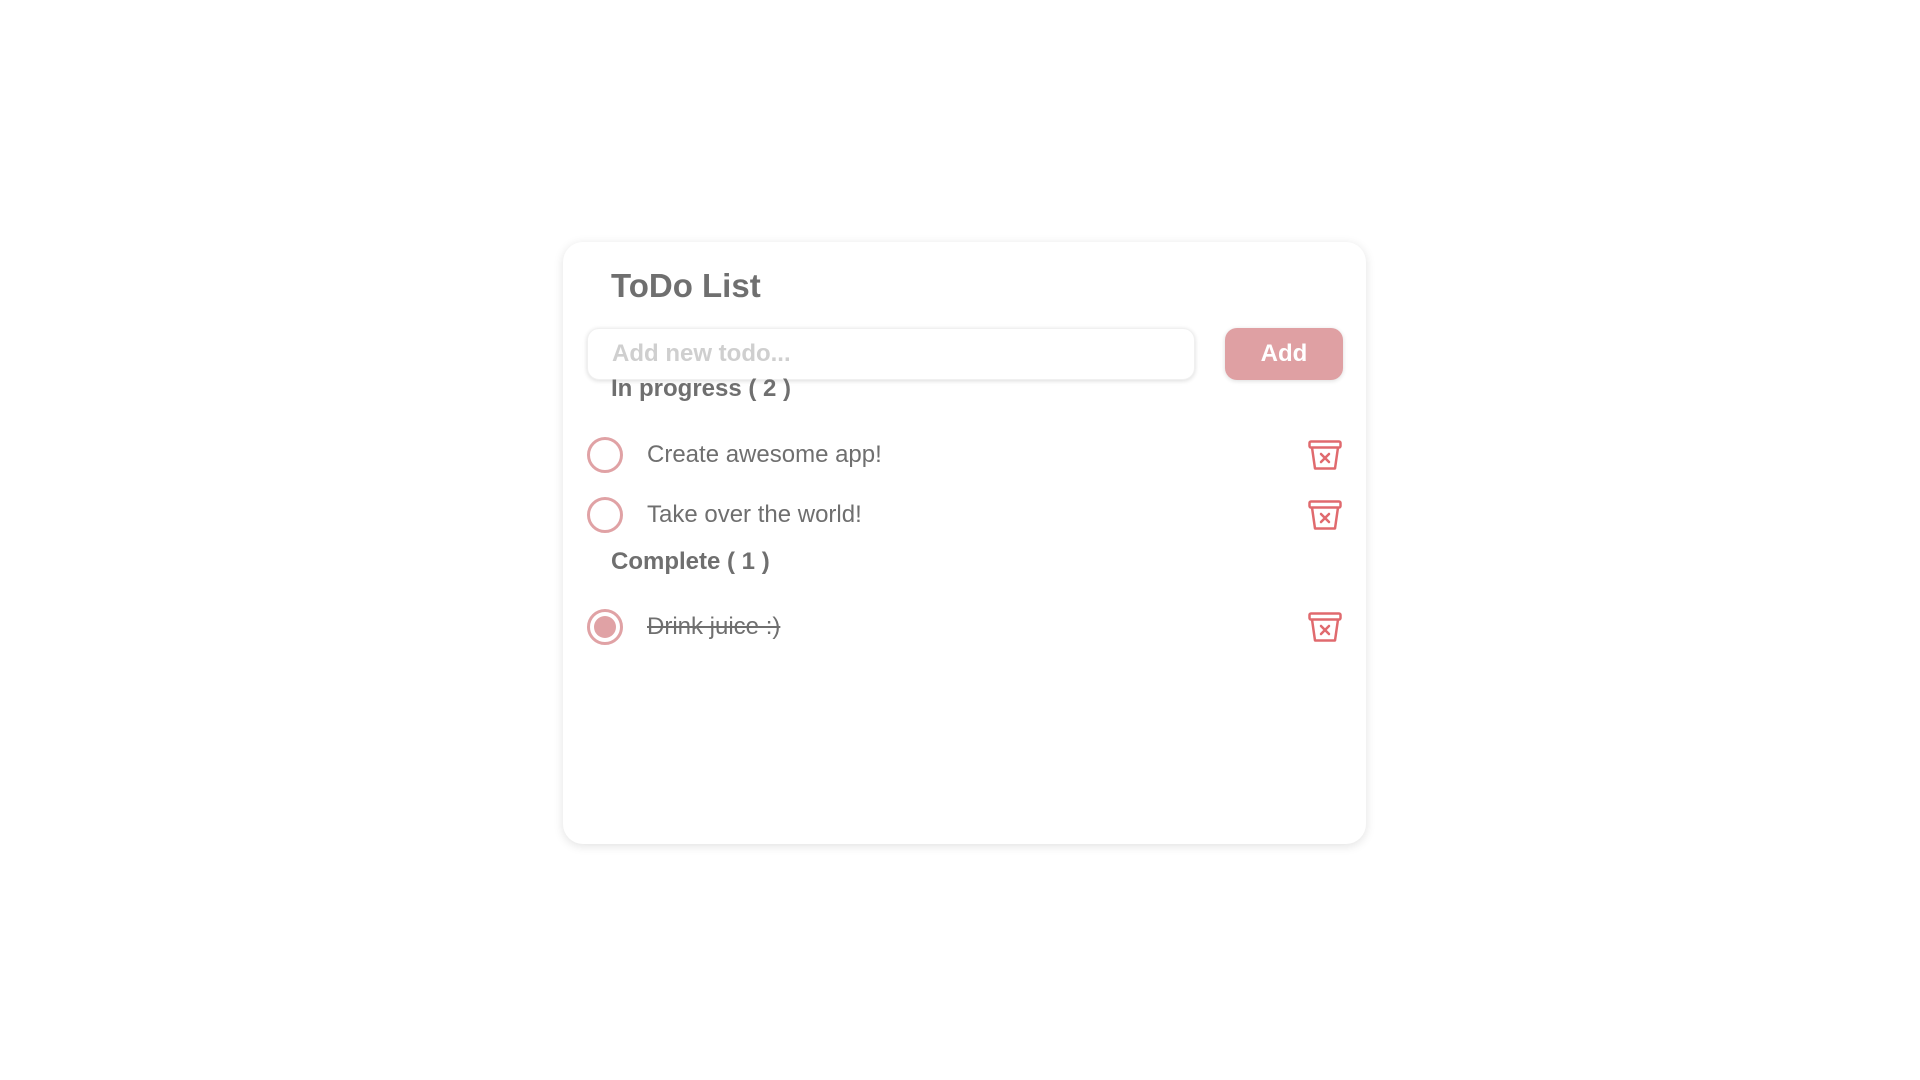 The height and width of the screenshot is (1080, 1920). Describe the element at coordinates (605, 627) in the screenshot. I see `radio-checked-icon` at that location.